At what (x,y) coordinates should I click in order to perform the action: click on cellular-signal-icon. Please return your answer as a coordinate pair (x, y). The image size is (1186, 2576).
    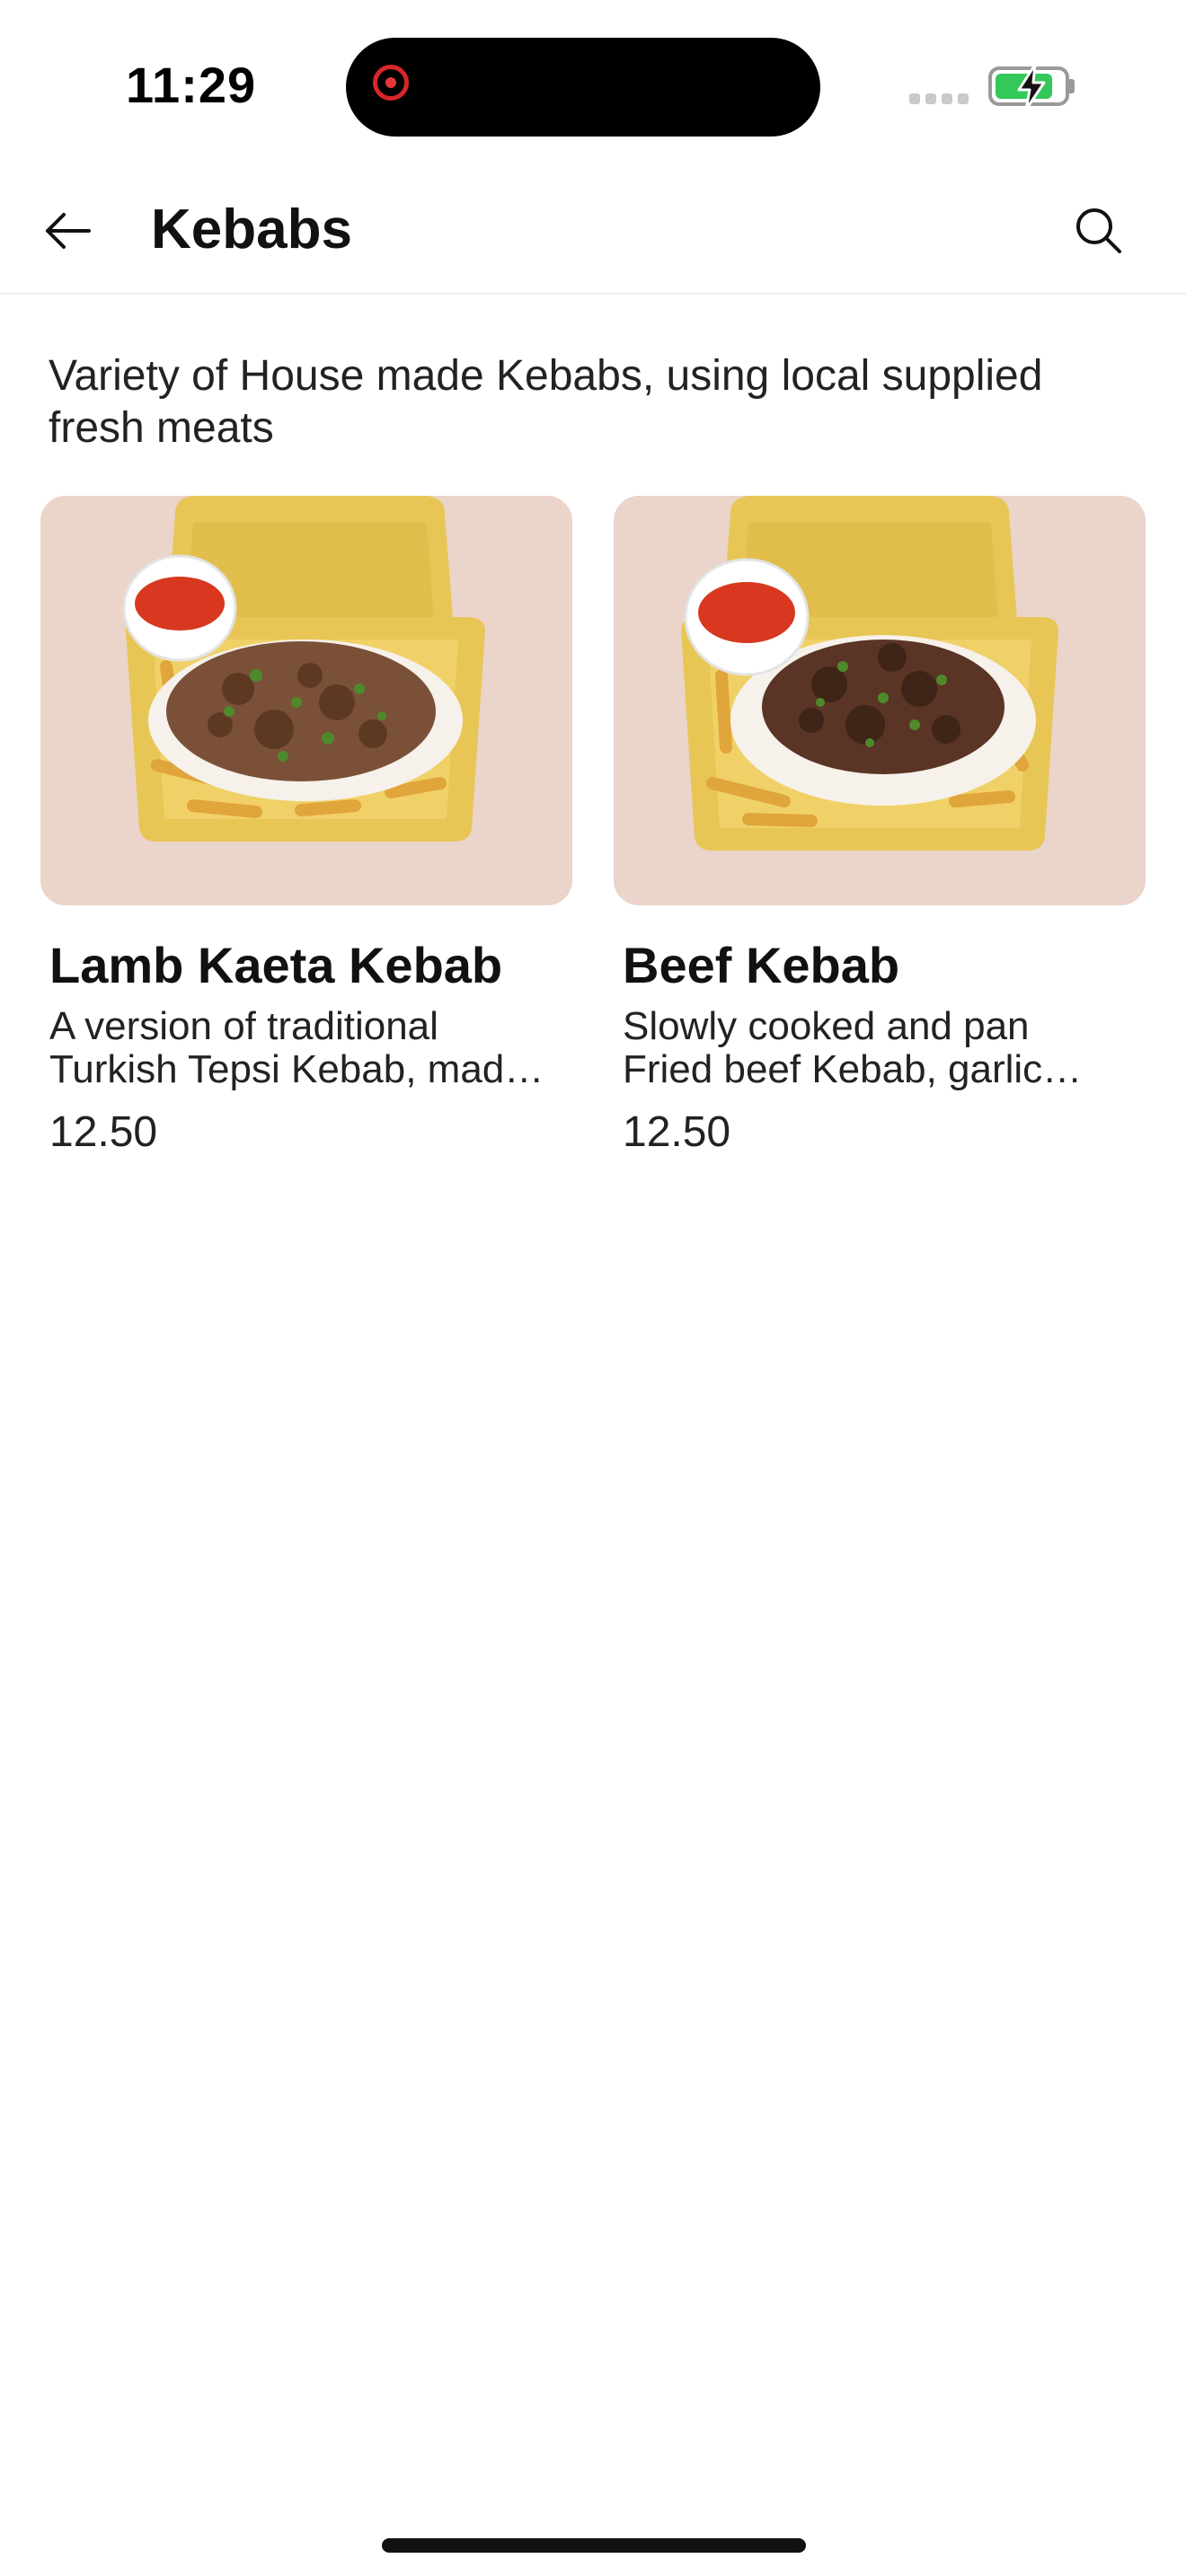
    Looking at the image, I should click on (939, 98).